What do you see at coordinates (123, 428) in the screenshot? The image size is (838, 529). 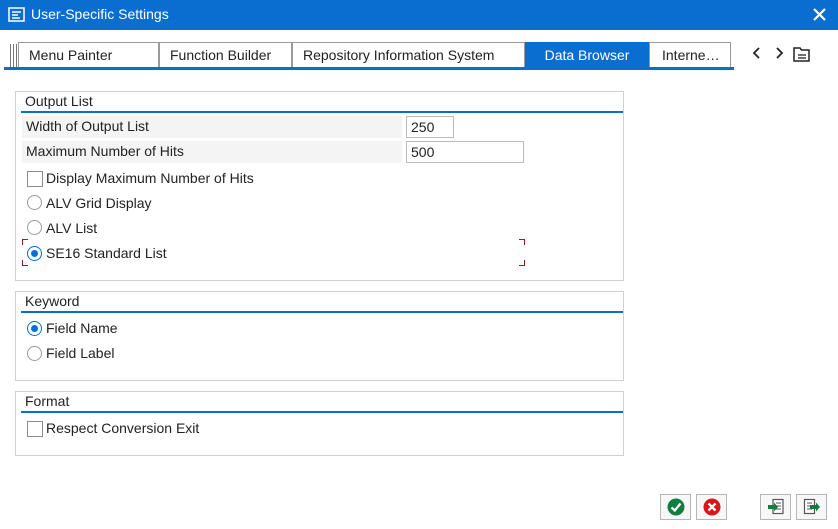 I see `respect-conversion-exit-label: Respect Conversion Exit` at bounding box center [123, 428].